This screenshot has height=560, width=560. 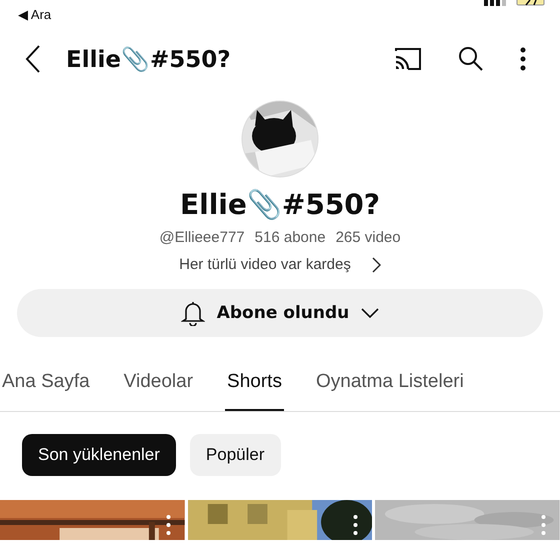 What do you see at coordinates (99, 455) in the screenshot?
I see `filter-chip: Son yüklenenler` at bounding box center [99, 455].